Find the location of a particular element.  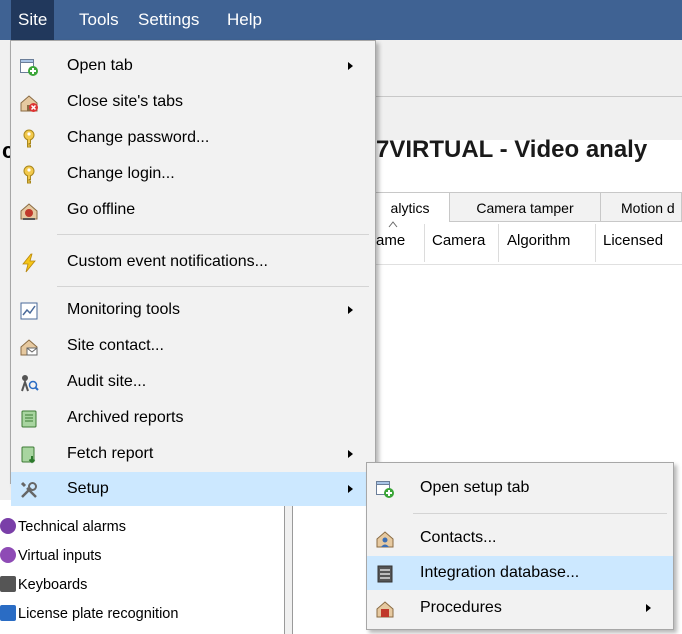

chart-icon is located at coordinates (29, 311).